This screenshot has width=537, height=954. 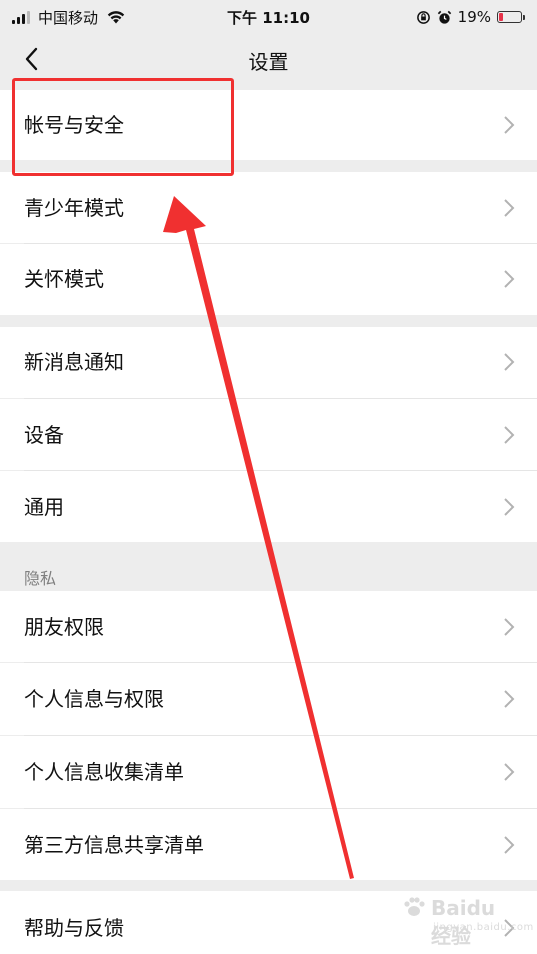 What do you see at coordinates (94, 699) in the screenshot?
I see `settings-item-label: 个人信息与权限` at bounding box center [94, 699].